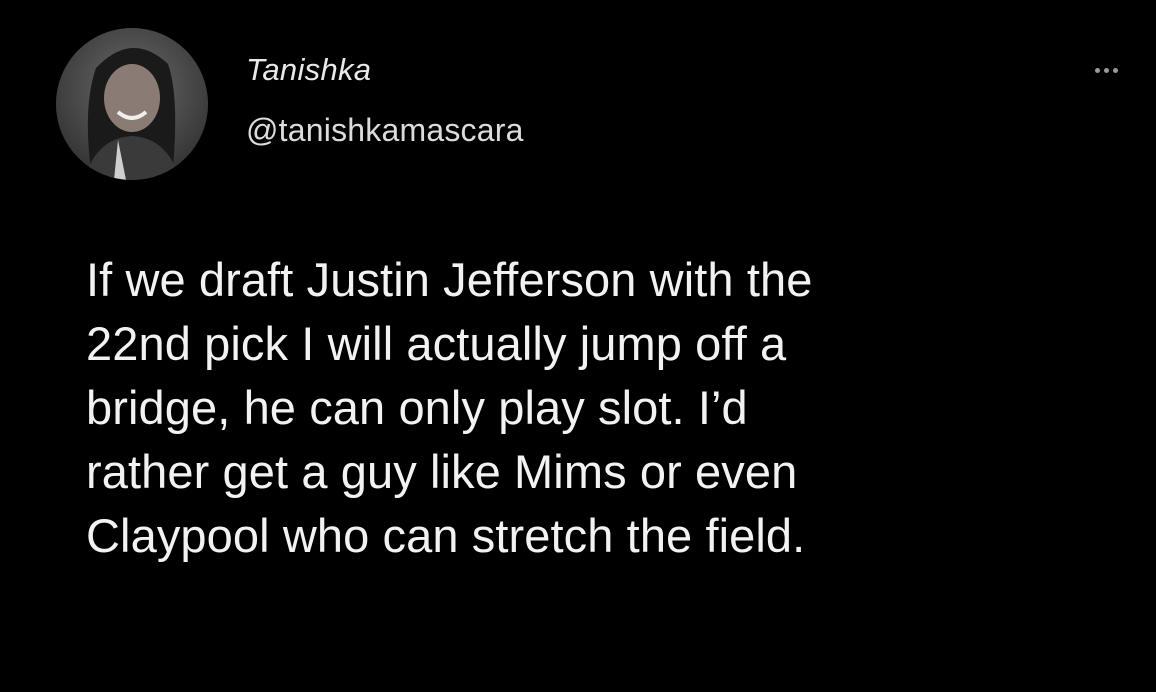 The height and width of the screenshot is (692, 1156). I want to click on more-options-button, so click(1106, 70).